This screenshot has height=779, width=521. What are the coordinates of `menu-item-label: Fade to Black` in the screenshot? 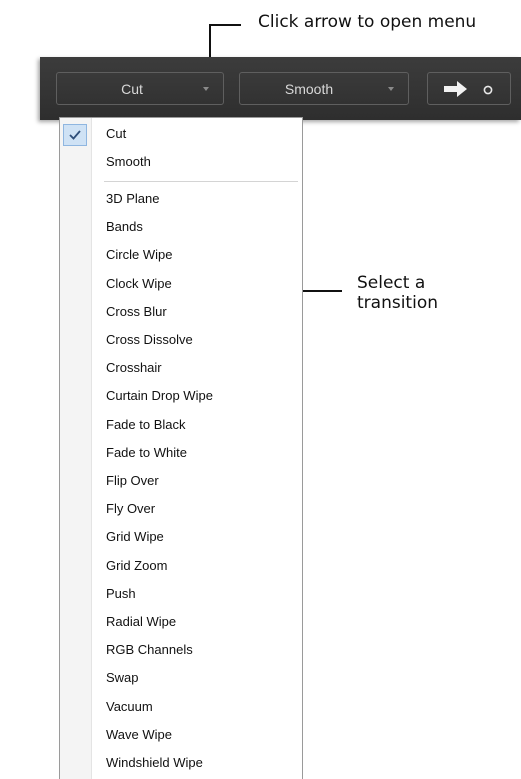 It's located at (146, 424).